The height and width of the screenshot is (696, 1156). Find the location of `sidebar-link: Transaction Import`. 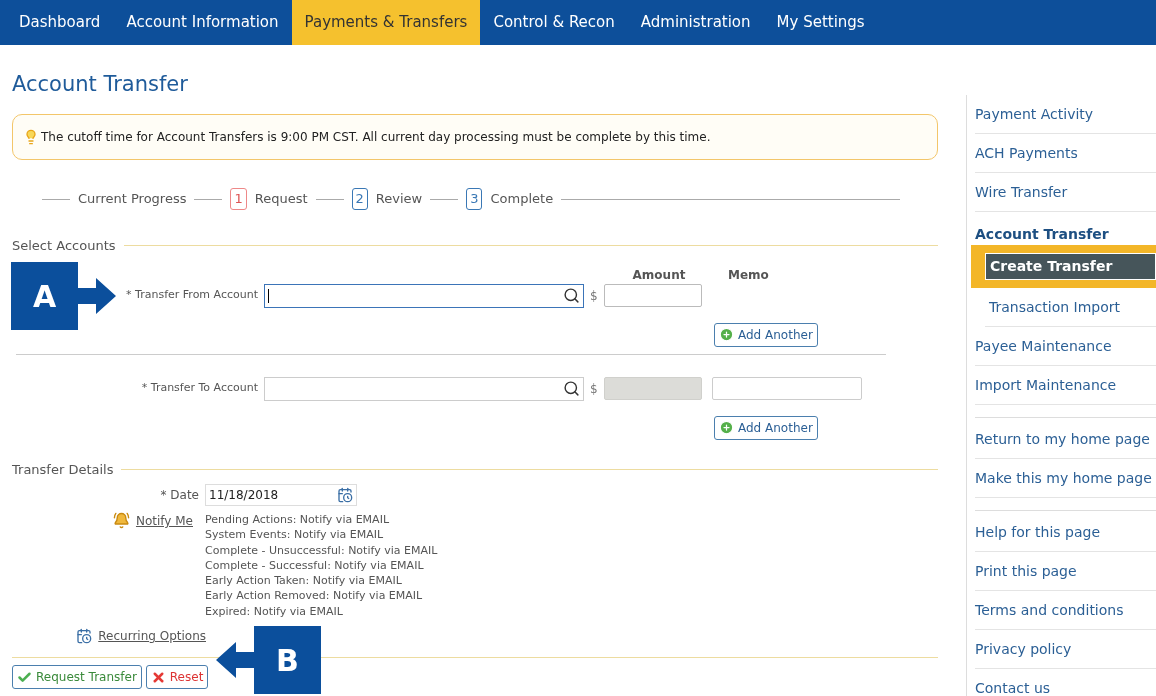

sidebar-link: Transaction Import is located at coordinates (1054, 307).